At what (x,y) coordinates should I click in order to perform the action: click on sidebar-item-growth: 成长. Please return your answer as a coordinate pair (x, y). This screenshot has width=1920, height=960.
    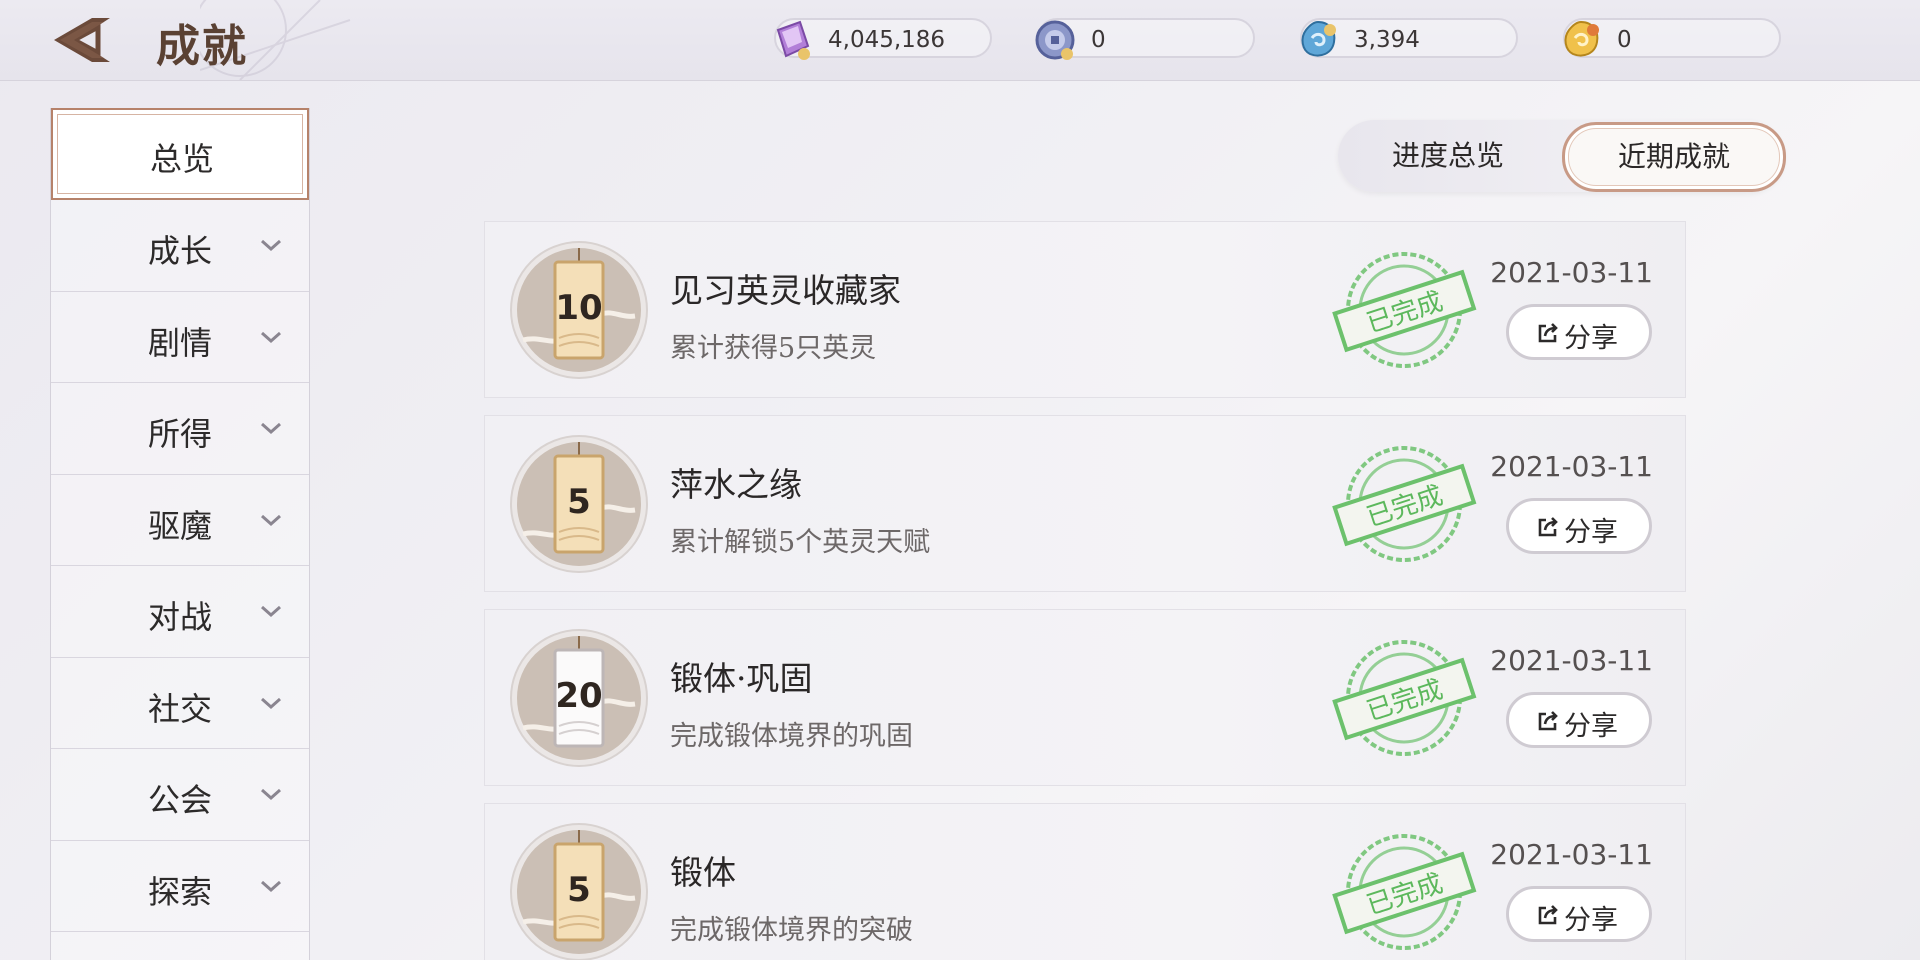
    Looking at the image, I should click on (180, 246).